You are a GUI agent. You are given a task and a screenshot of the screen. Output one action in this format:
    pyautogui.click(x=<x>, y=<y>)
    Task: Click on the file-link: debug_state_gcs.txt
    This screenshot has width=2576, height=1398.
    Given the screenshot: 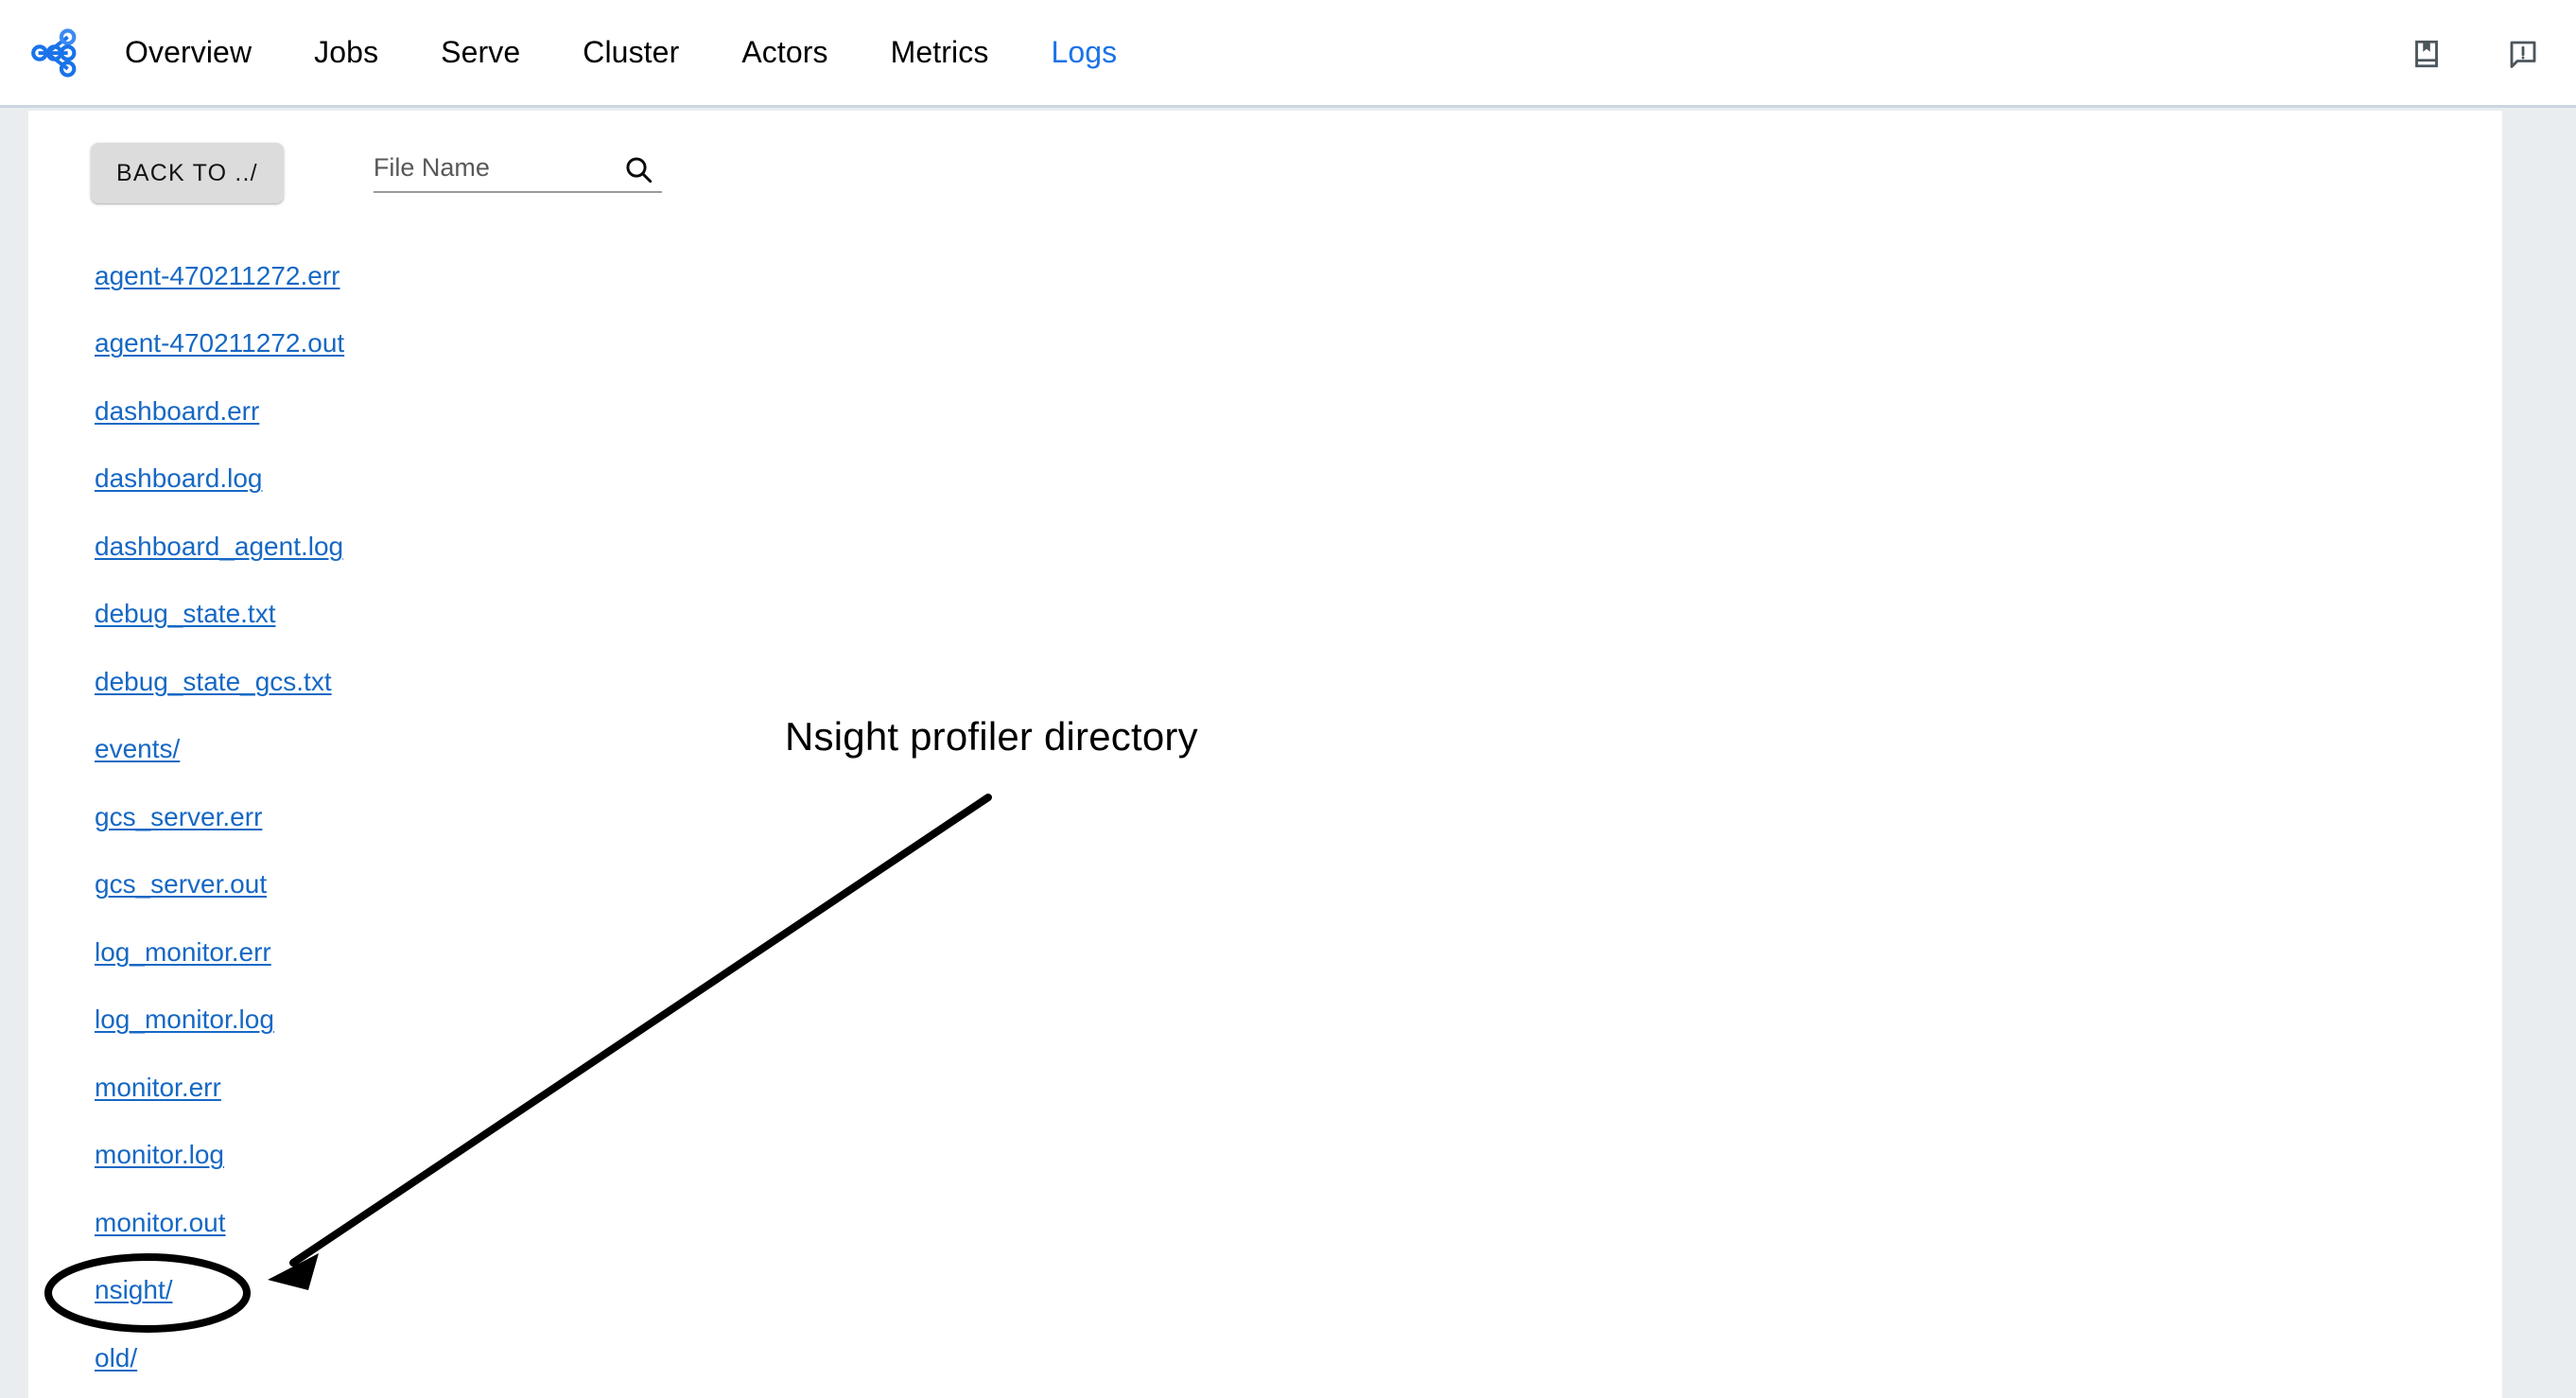 What is the action you would take?
    pyautogui.click(x=213, y=682)
    